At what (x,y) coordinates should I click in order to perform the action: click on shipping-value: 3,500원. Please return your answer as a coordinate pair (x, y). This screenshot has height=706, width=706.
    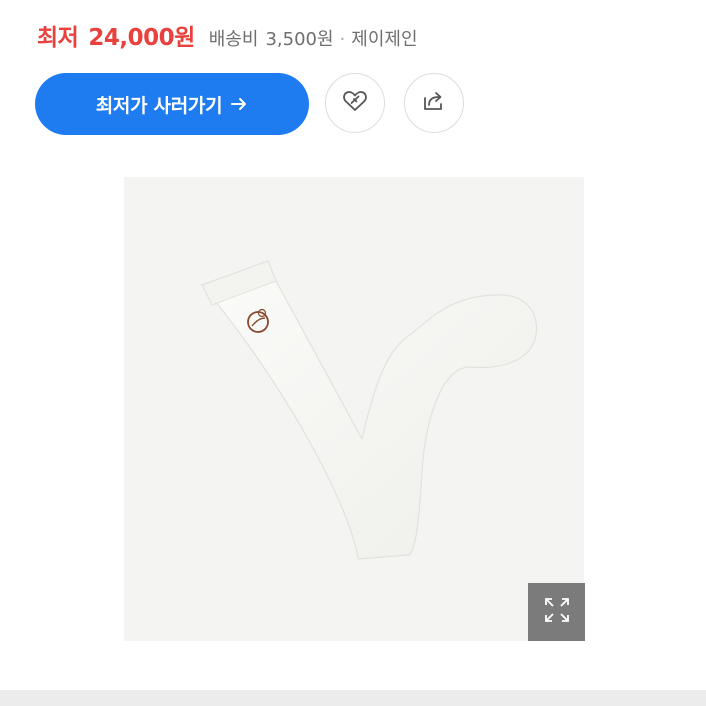
    Looking at the image, I should click on (299, 39).